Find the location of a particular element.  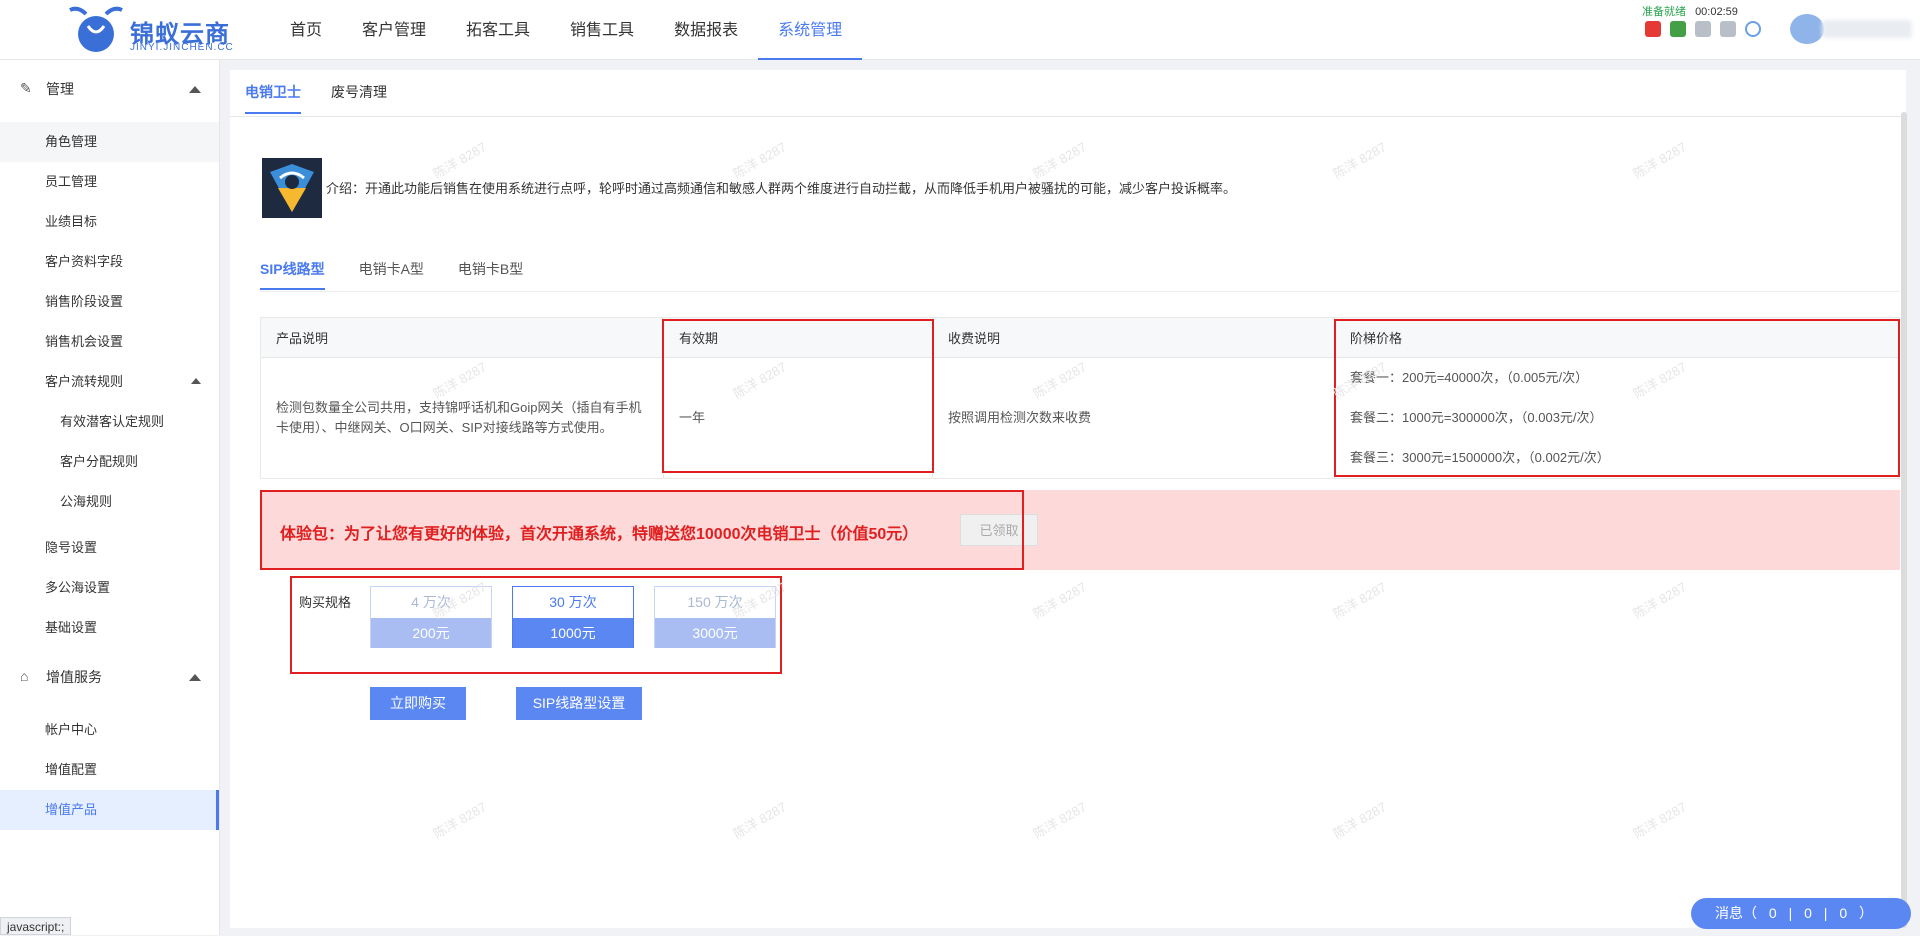

nav-home: 首页 is located at coordinates (306, 30).